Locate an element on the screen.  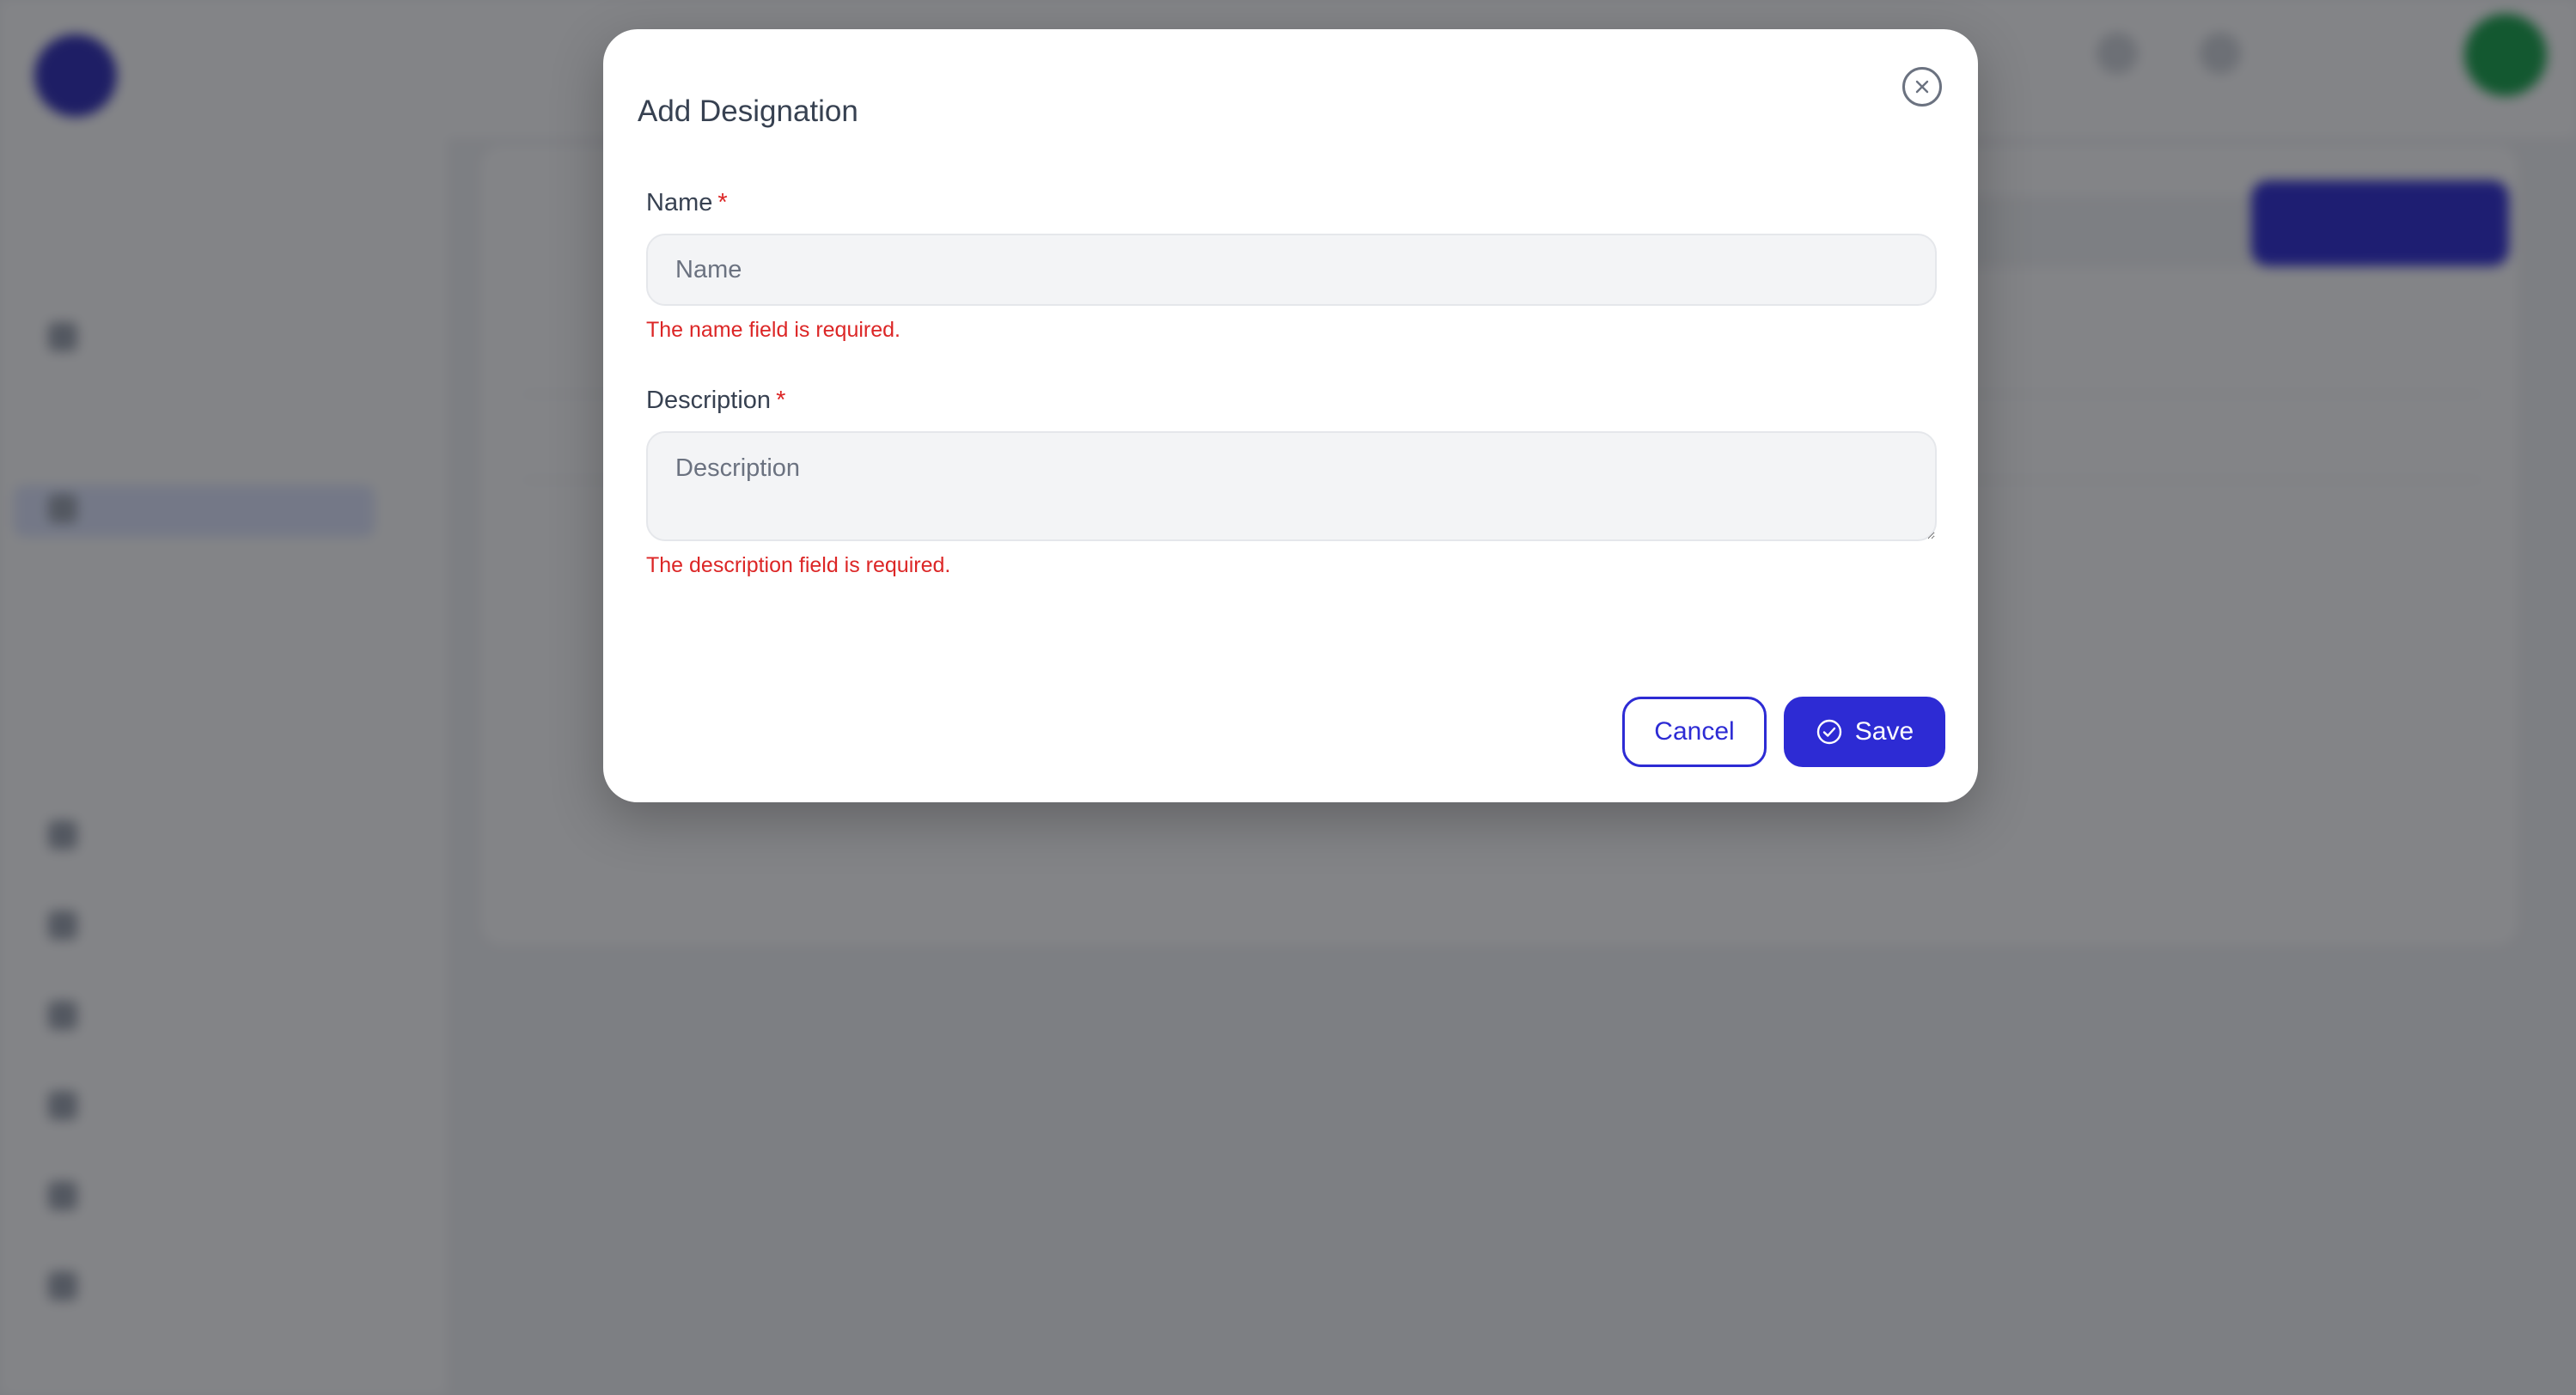
name-label-text: Name is located at coordinates (679, 202).